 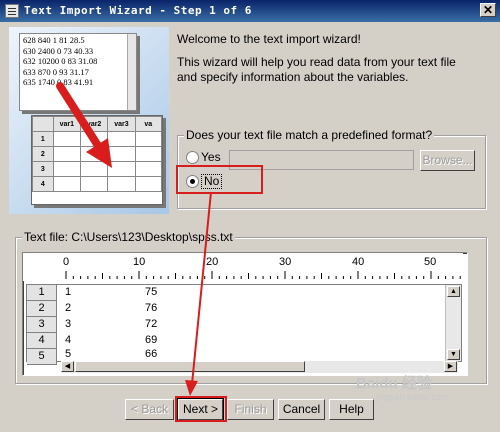 I want to click on sample-line: 632 10200 0 83 31.08, so click(x=60, y=61).